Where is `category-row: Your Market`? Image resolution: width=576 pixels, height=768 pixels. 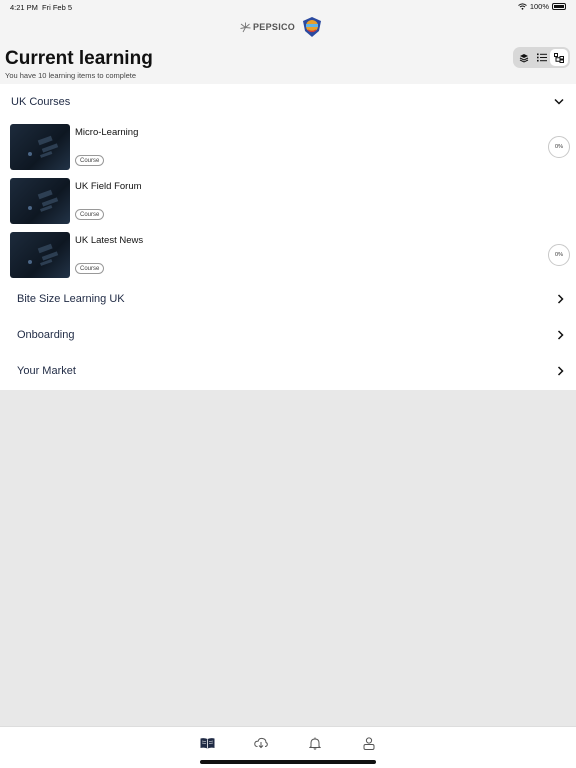 category-row: Your Market is located at coordinates (288, 372).